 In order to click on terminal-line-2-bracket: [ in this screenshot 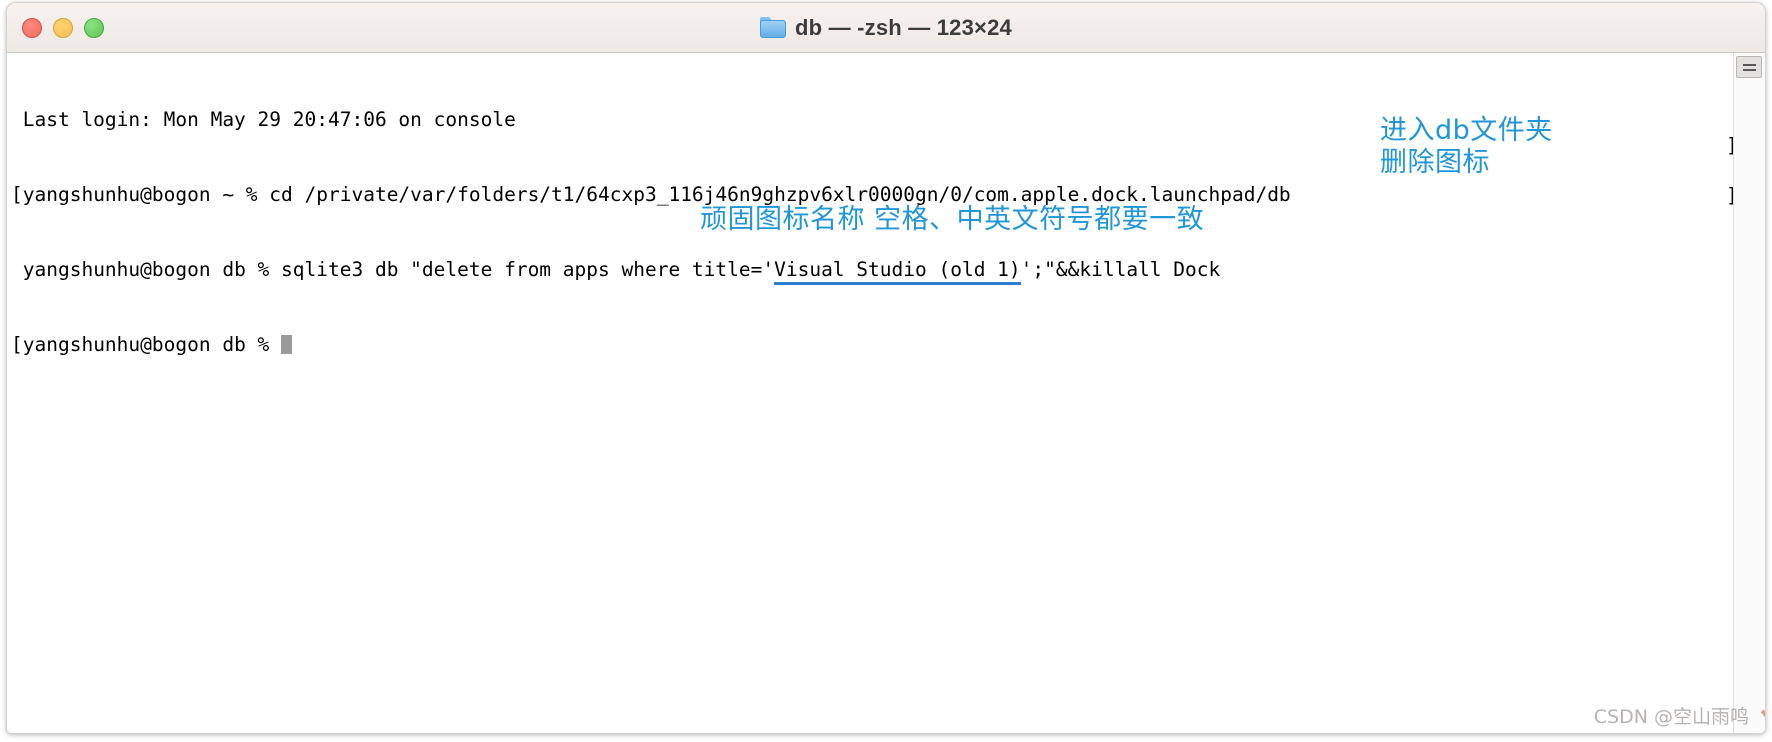, I will do `click(17, 194)`.